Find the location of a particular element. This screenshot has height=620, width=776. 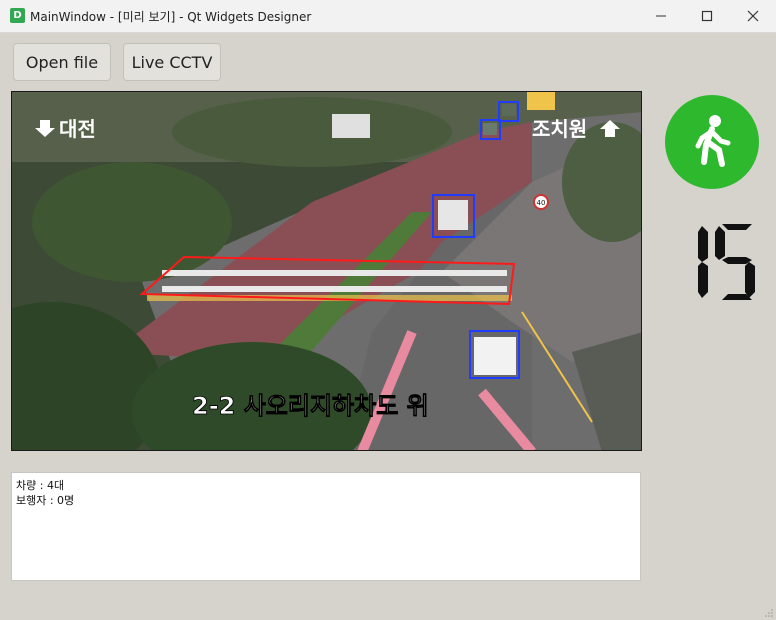

countdown-lcd is located at coordinates (726, 262).